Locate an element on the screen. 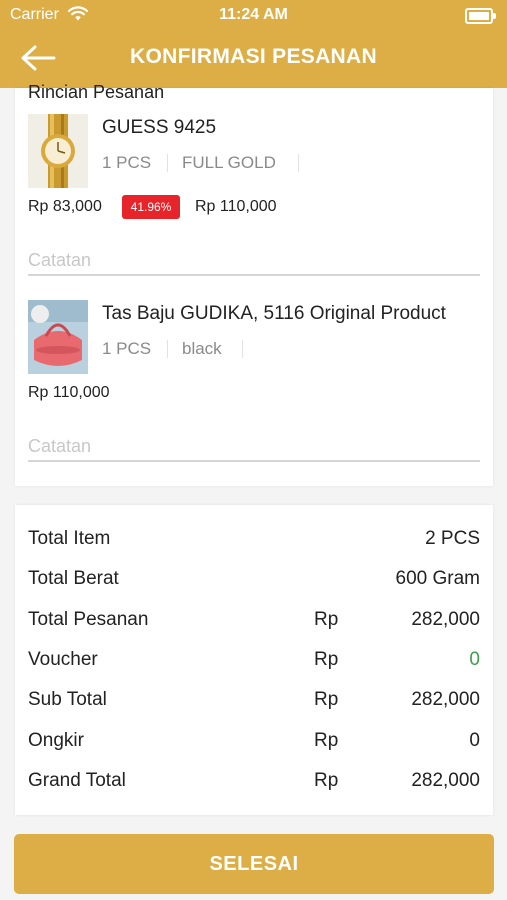 The width and height of the screenshot is (507, 900). clock: 11:24 AM is located at coordinates (253, 14).